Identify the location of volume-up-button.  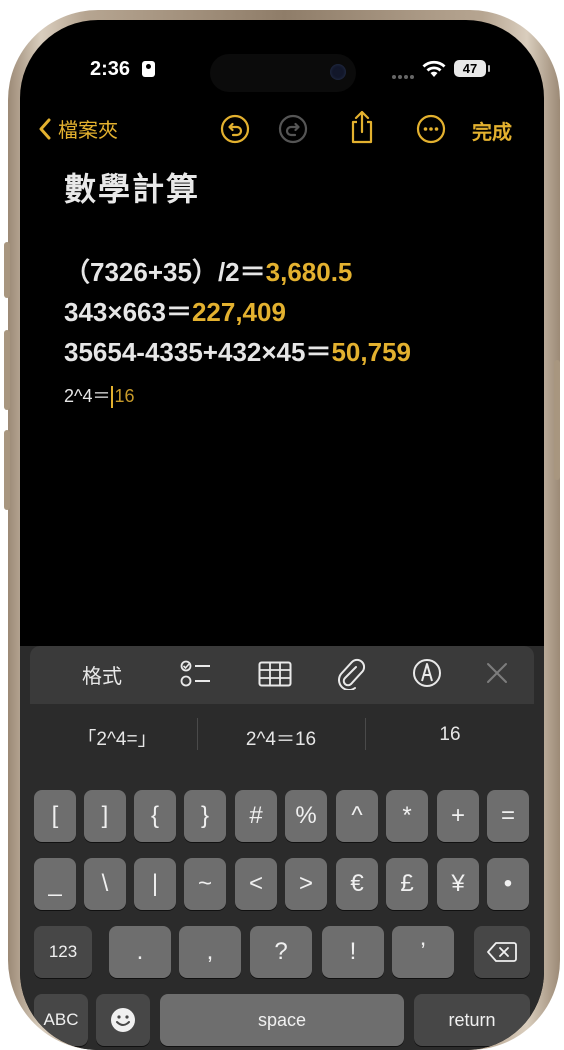
(7, 370).